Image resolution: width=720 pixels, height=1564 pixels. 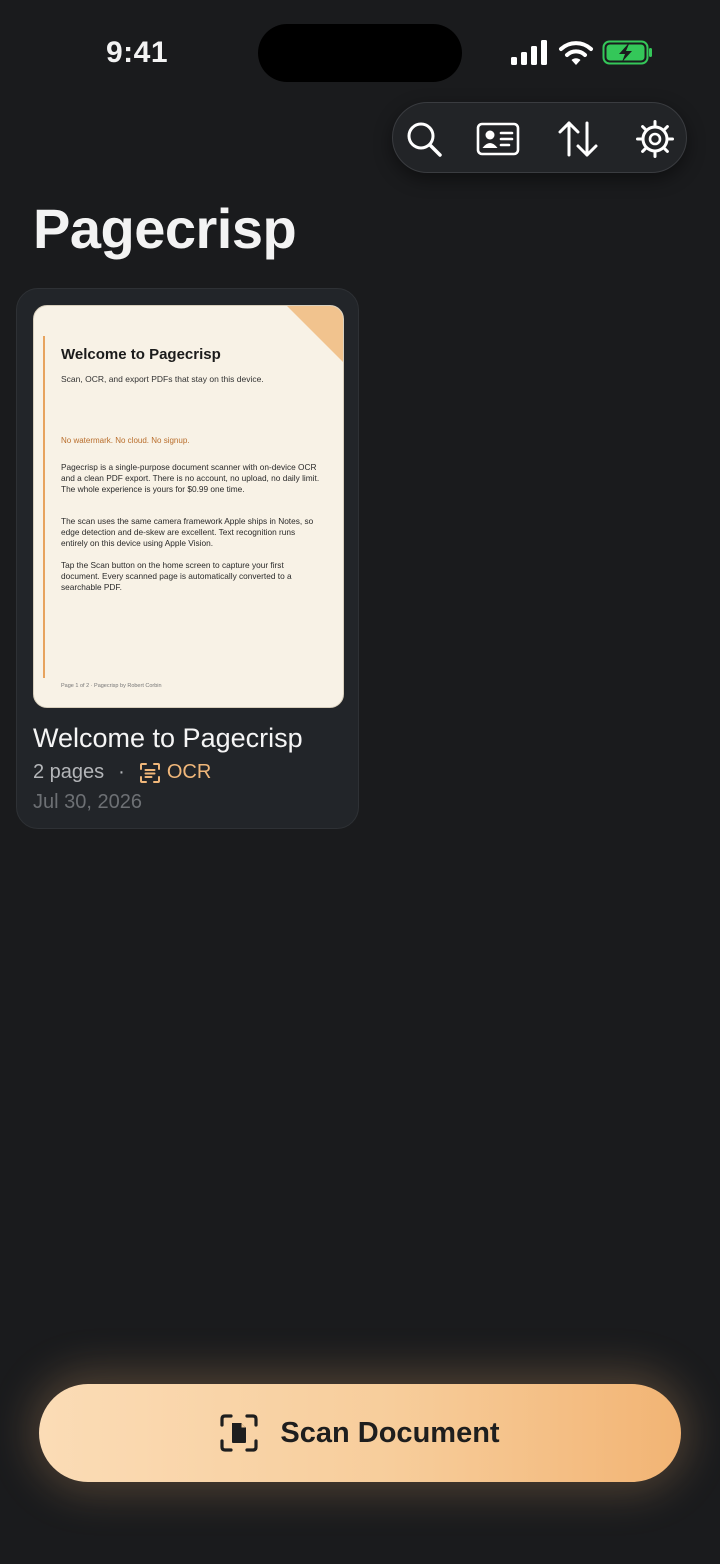 I want to click on ocr-badge: OCR, so click(x=175, y=772).